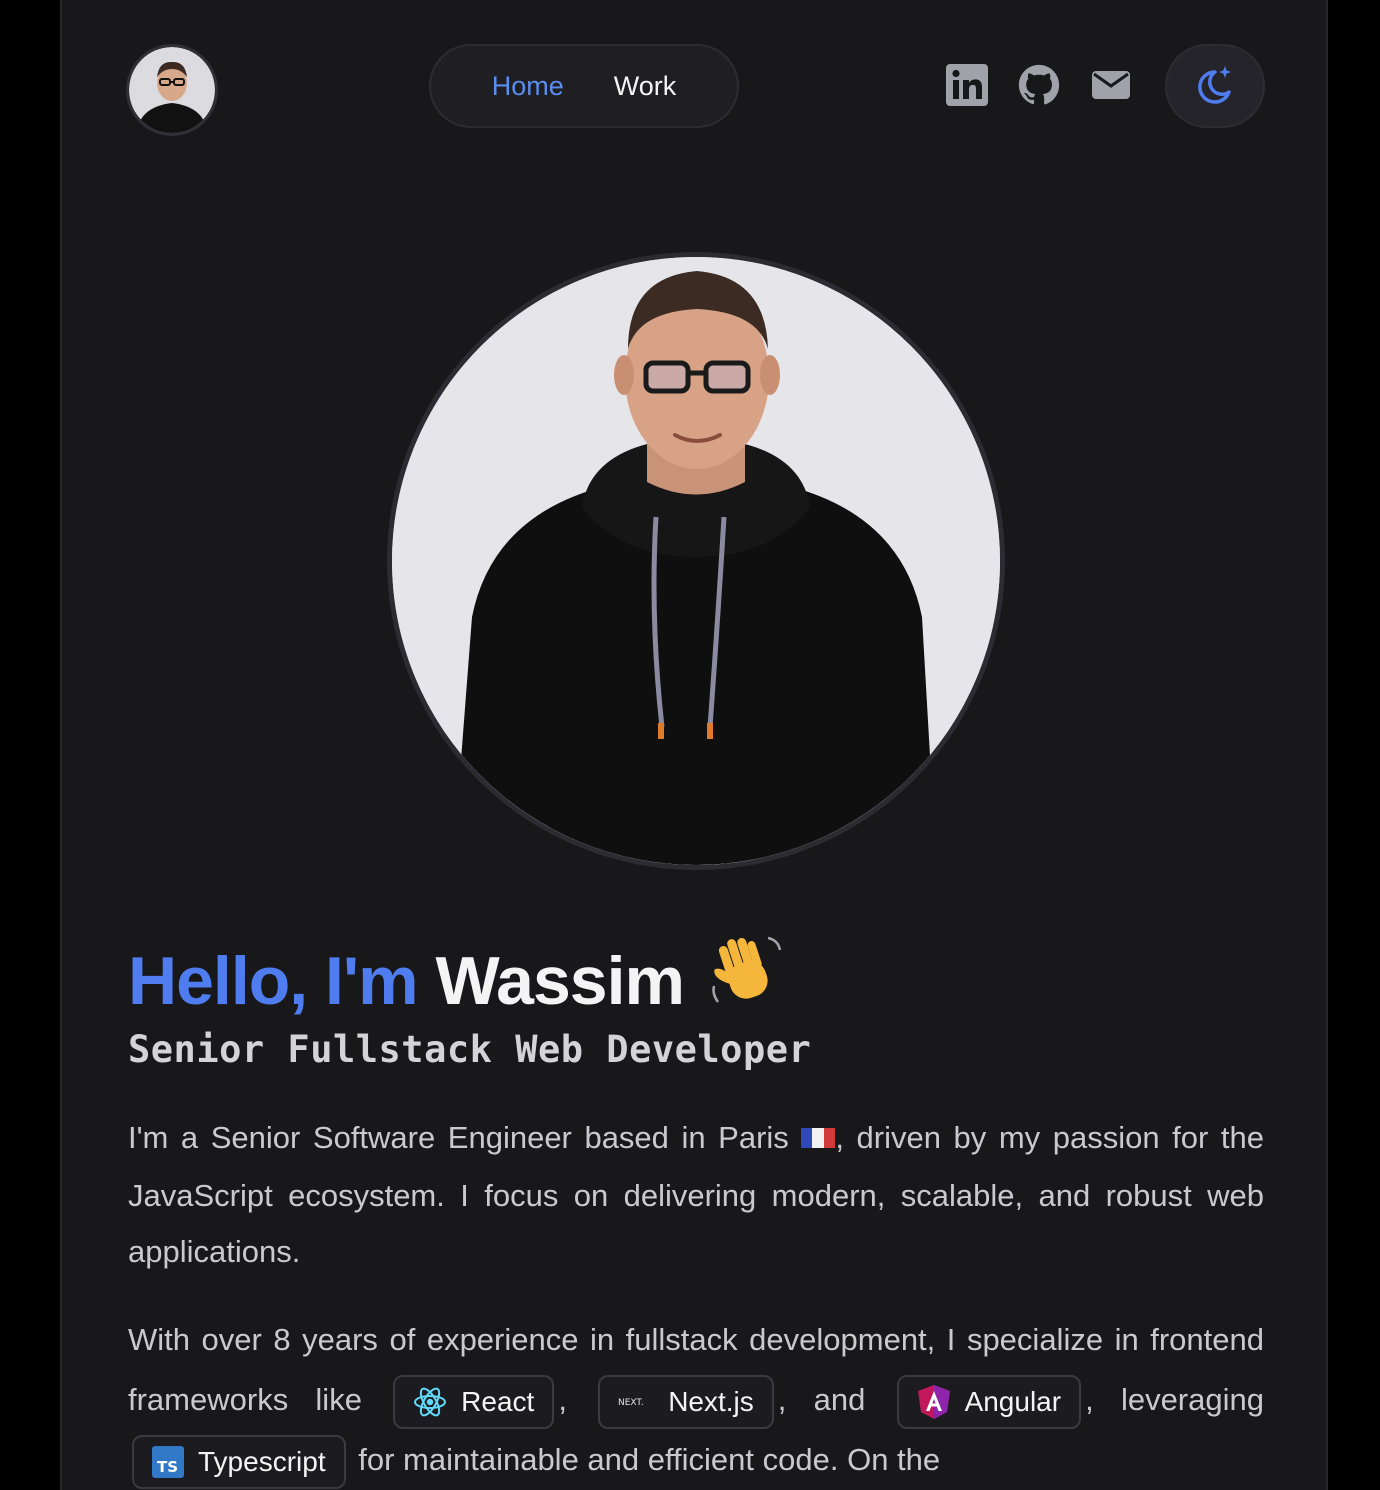  Describe the element at coordinates (818, 1140) in the screenshot. I see `france-flag-icon` at that location.